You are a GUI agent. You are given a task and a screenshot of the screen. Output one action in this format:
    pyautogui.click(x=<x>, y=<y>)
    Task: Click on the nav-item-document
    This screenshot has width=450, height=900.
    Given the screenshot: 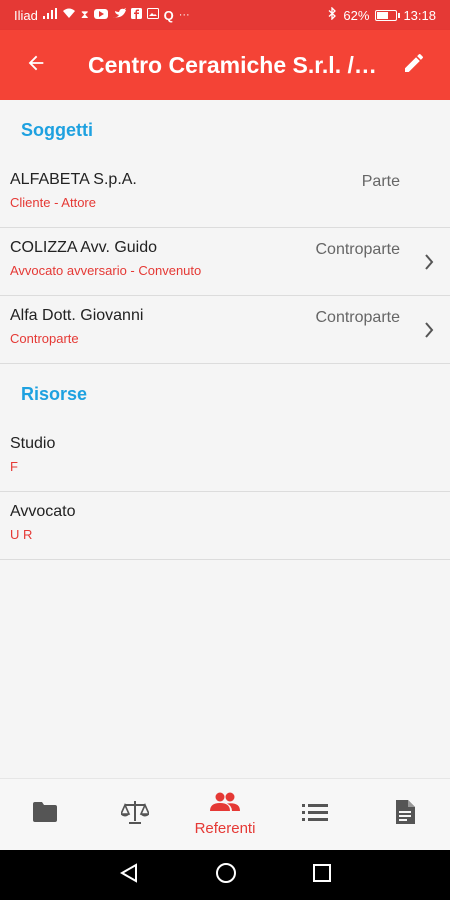 What is the action you would take?
    pyautogui.click(x=405, y=814)
    